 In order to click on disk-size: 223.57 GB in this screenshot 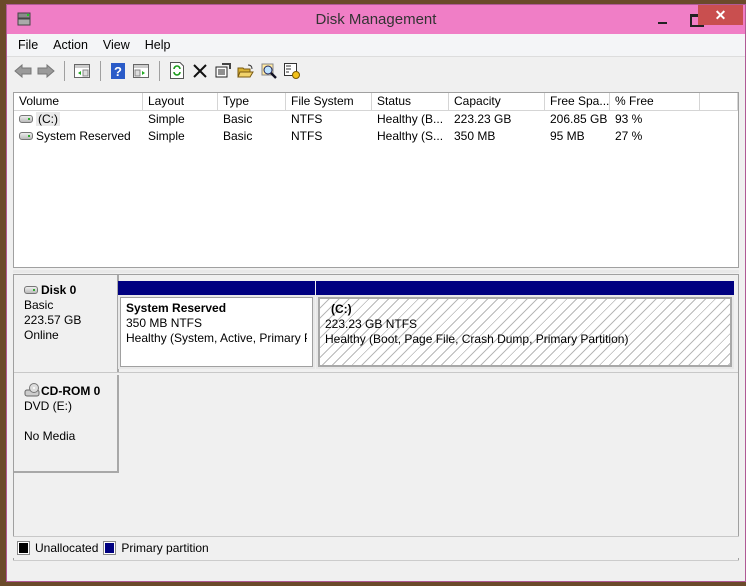, I will do `click(53, 320)`.